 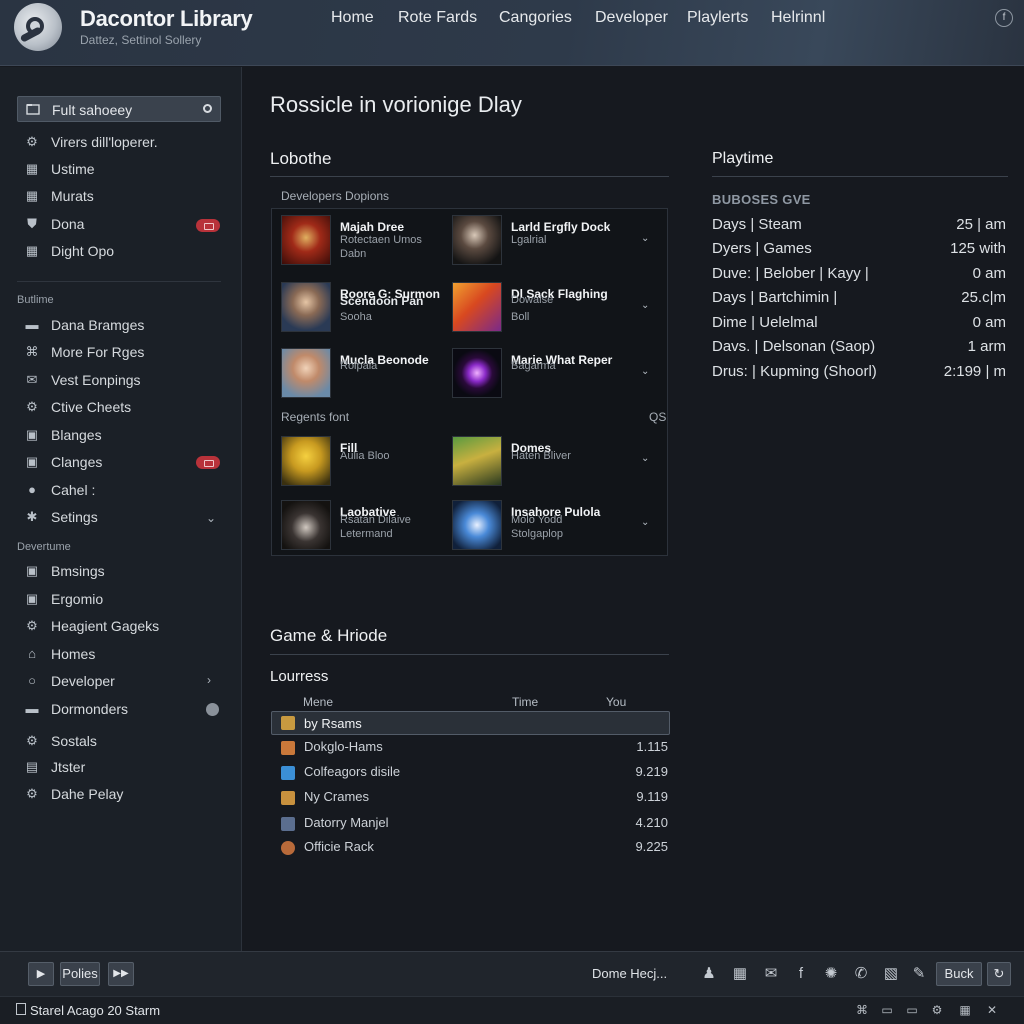 What do you see at coordinates (959, 974) in the screenshot?
I see `back-button: Buck` at bounding box center [959, 974].